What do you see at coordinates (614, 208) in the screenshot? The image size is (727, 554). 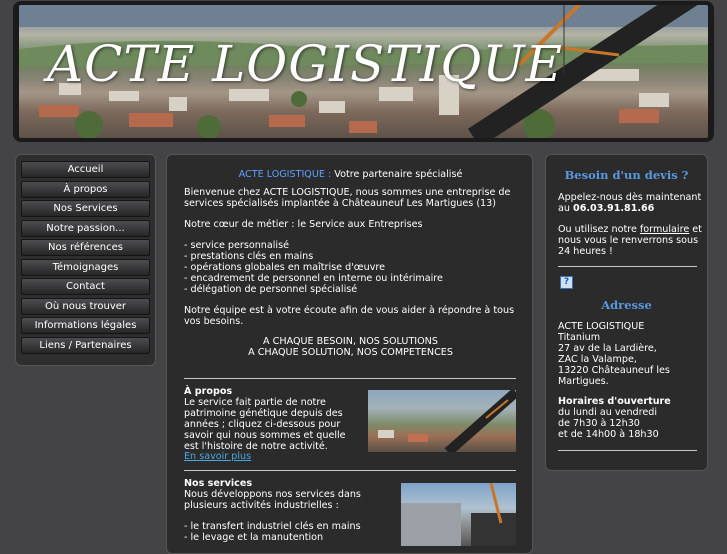 I see `phone-number: 06.03.91.81.66` at bounding box center [614, 208].